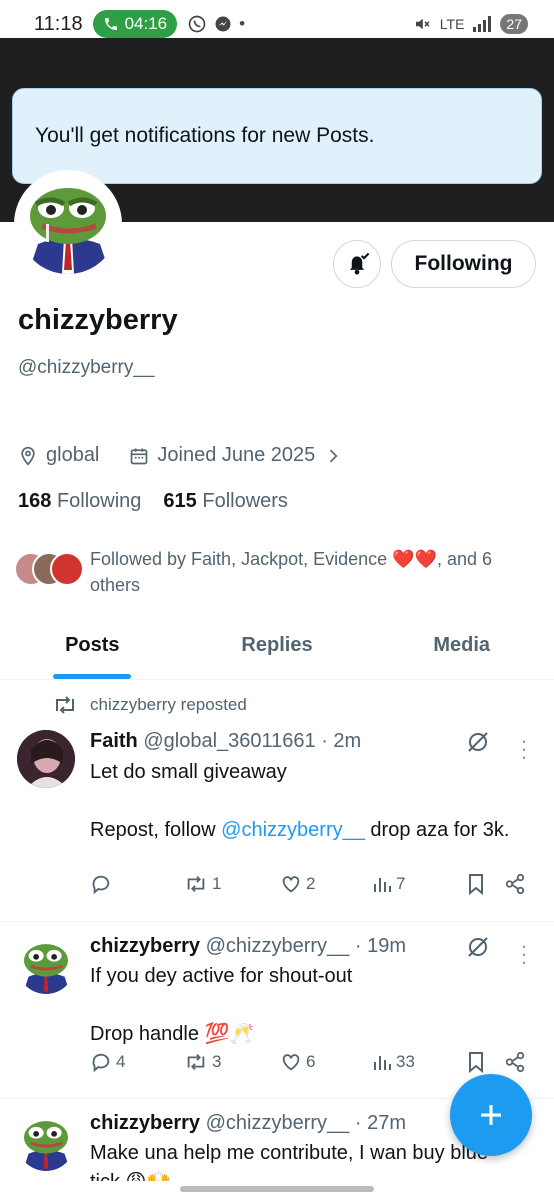  What do you see at coordinates (229, 741) in the screenshot?
I see `post-author-handle: @global_36011661` at bounding box center [229, 741].